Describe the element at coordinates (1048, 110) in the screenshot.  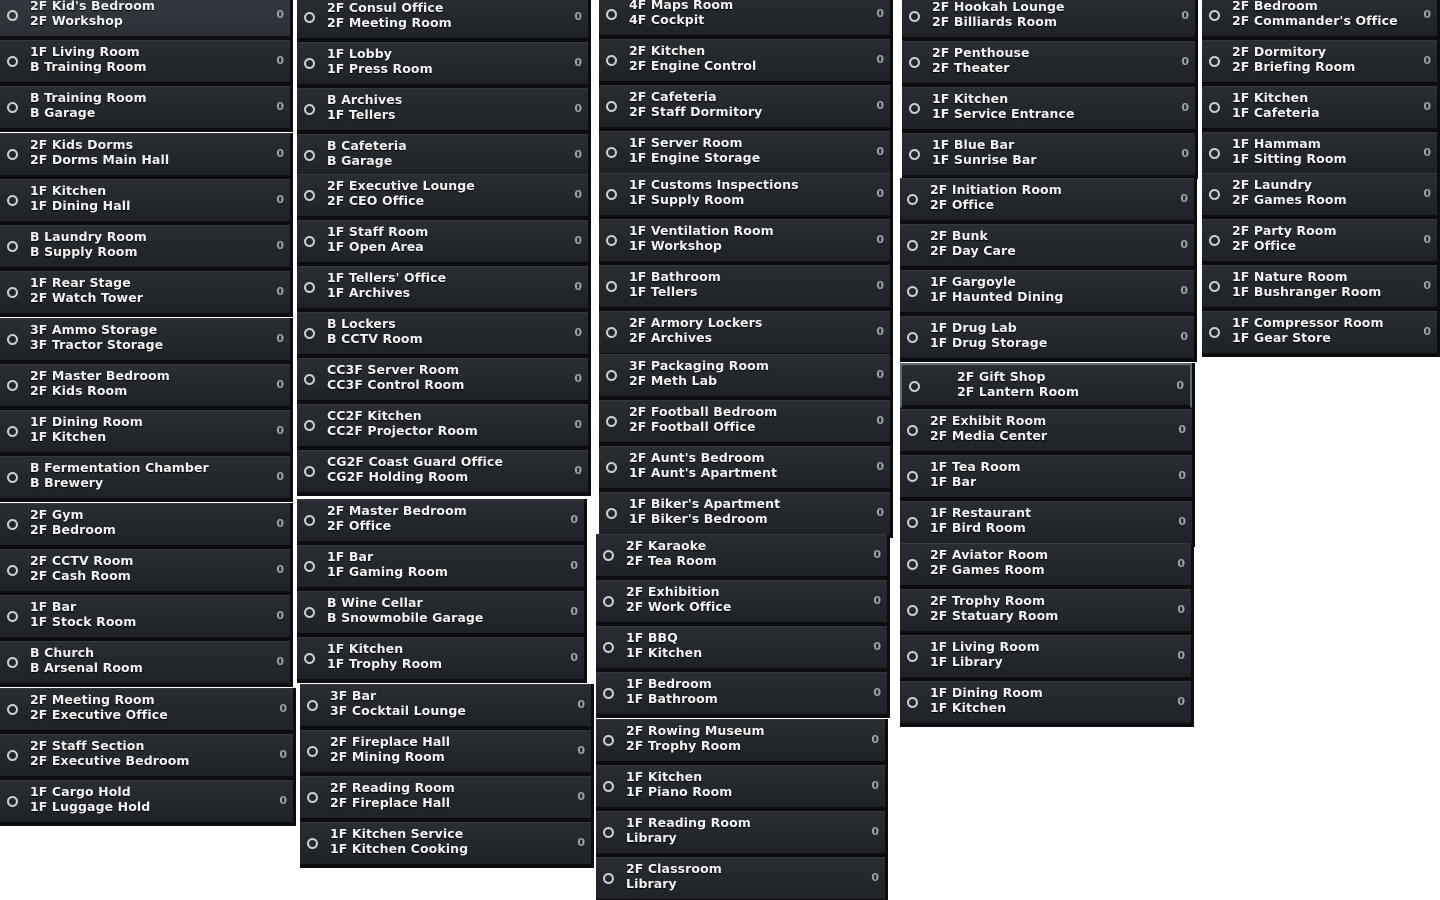
I see `room-option: 1F Kitchen 1F Service Entrance 0` at that location.